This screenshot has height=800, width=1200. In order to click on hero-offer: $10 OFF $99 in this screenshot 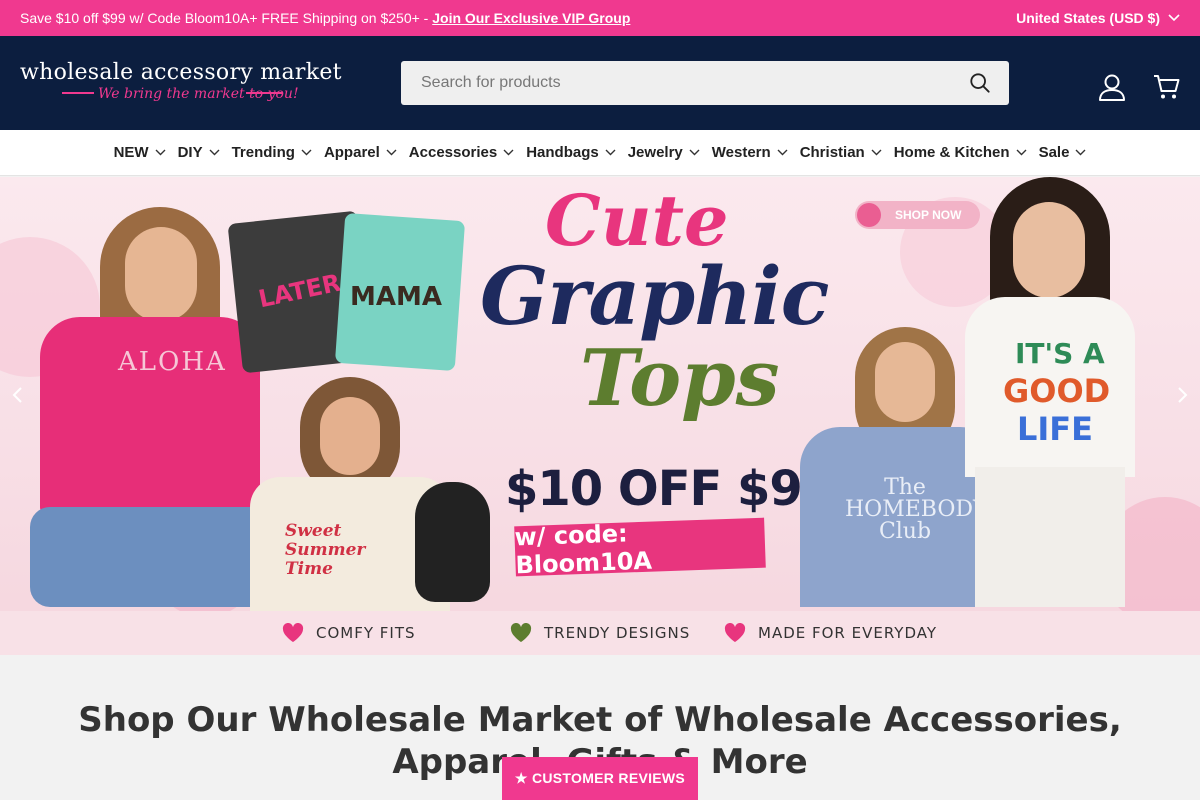, I will do `click(670, 489)`.